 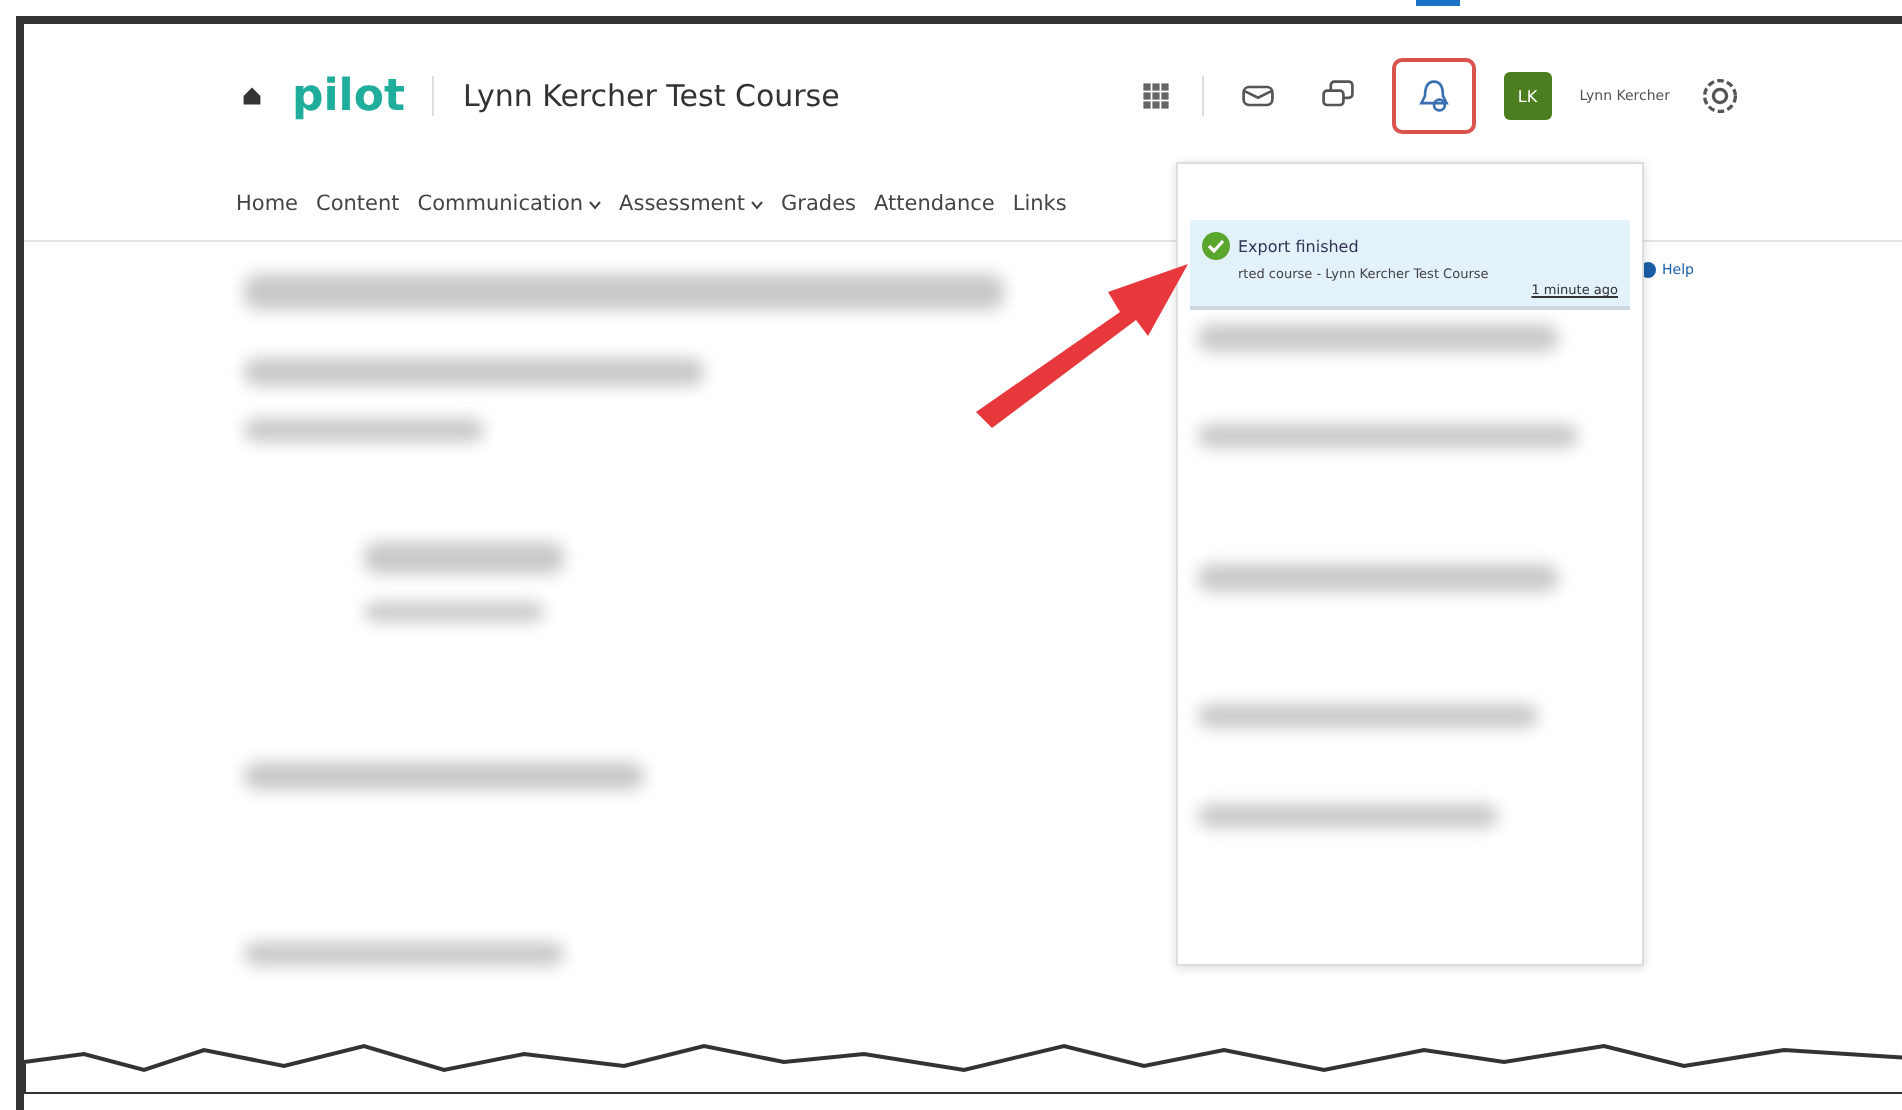 I want to click on check-icon, so click(x=1216, y=246).